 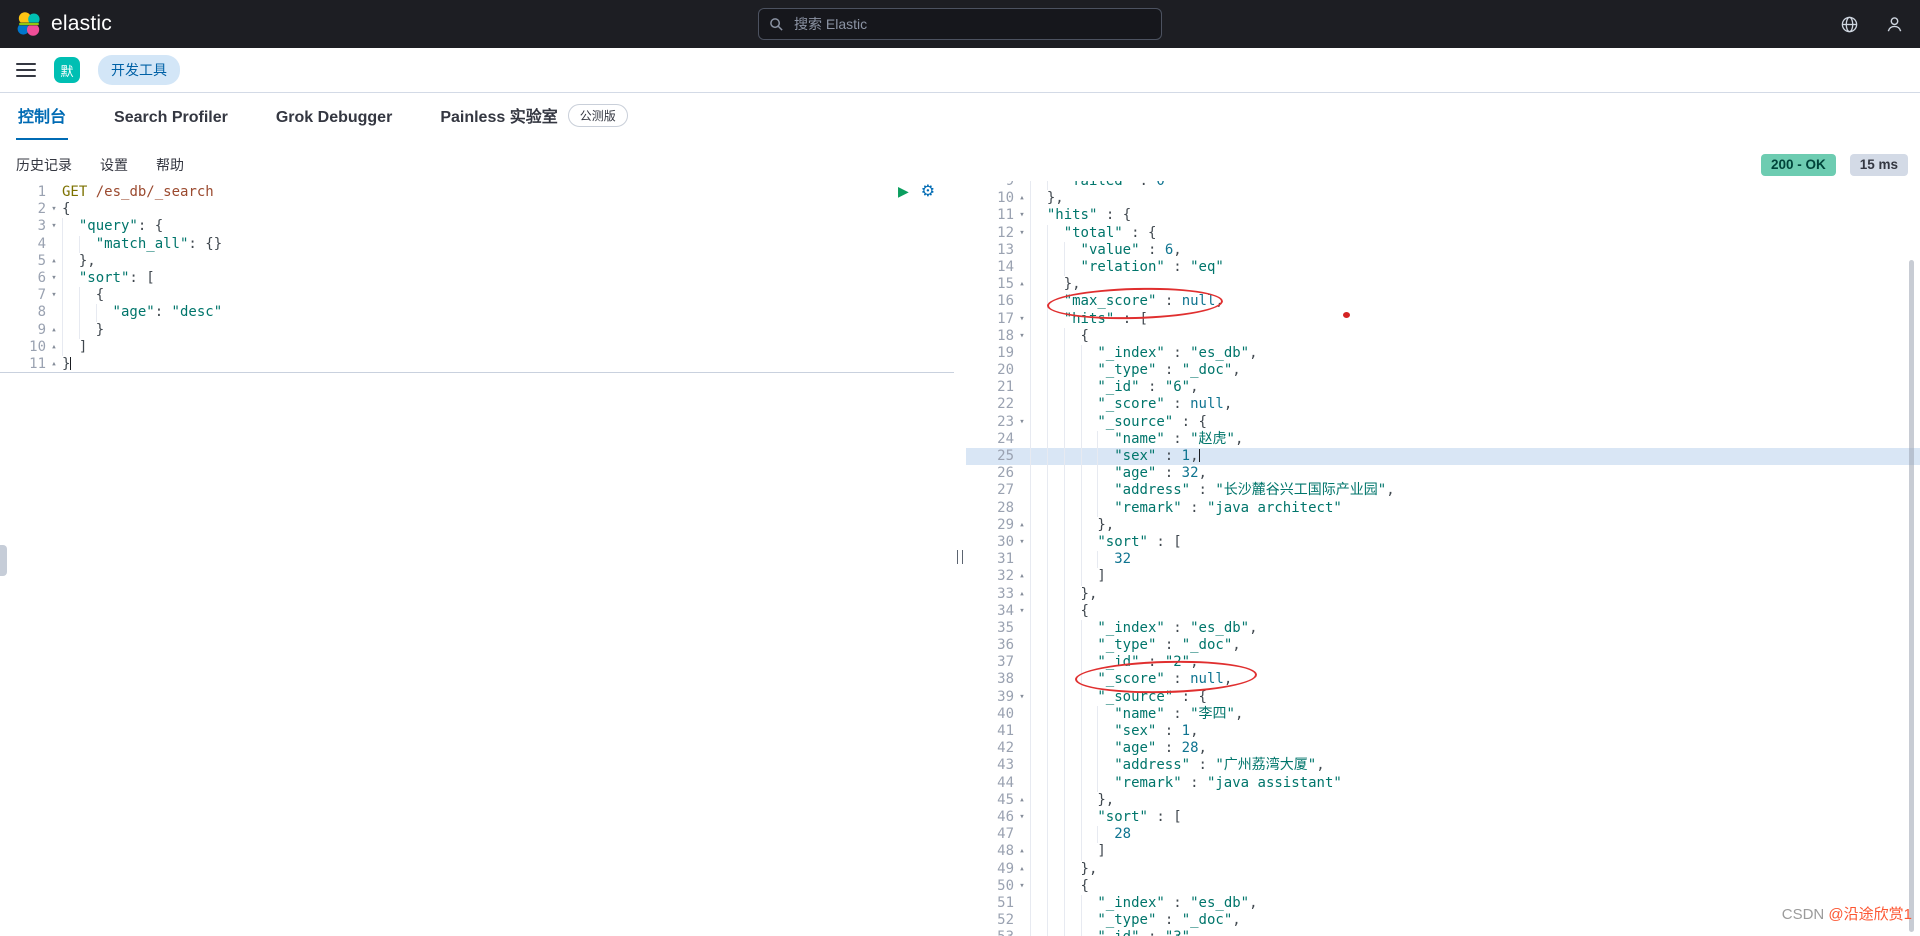 What do you see at coordinates (1443, 404) in the screenshot?
I see `code-line: 22 "_score" : null,` at bounding box center [1443, 404].